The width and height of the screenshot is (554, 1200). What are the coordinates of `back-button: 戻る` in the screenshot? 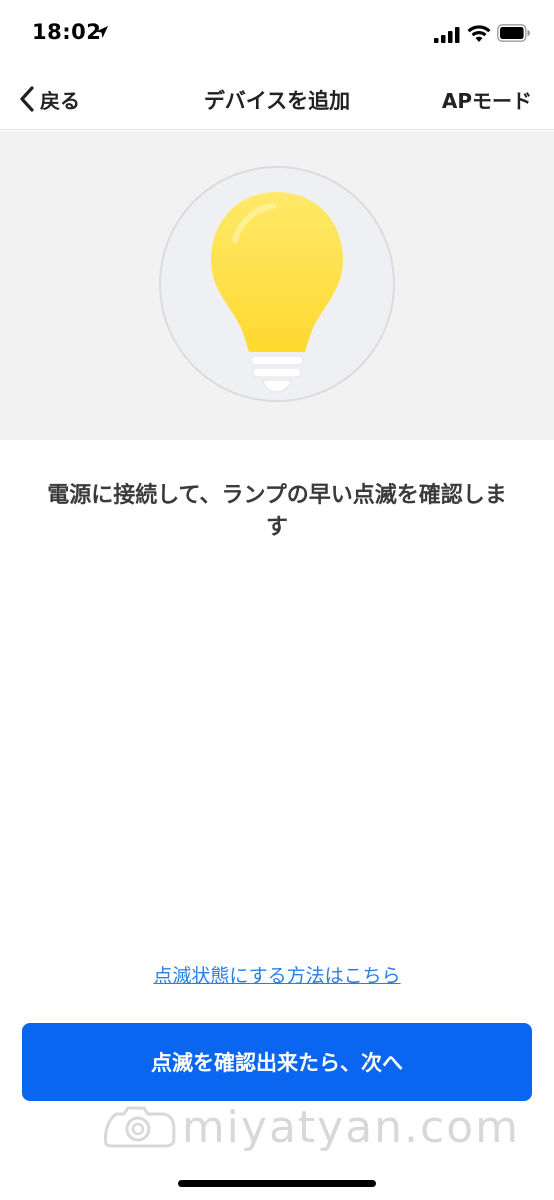 It's located at (49, 99).